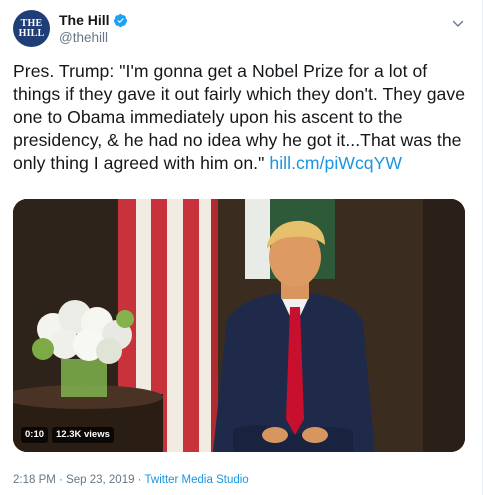  Describe the element at coordinates (120, 20) in the screenshot. I see `verified-badge-icon` at that location.